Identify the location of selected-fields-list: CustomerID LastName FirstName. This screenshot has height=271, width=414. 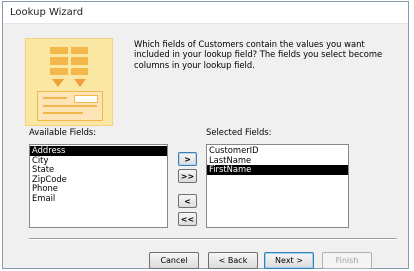
(277, 186).